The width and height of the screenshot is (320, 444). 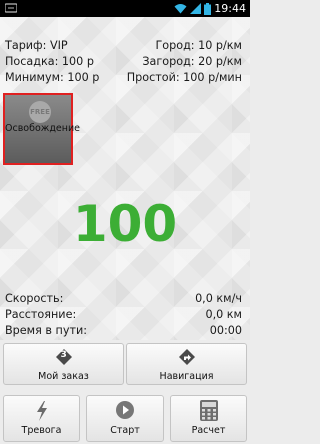 I want to click on payment-label: Расчет, so click(x=208, y=430).